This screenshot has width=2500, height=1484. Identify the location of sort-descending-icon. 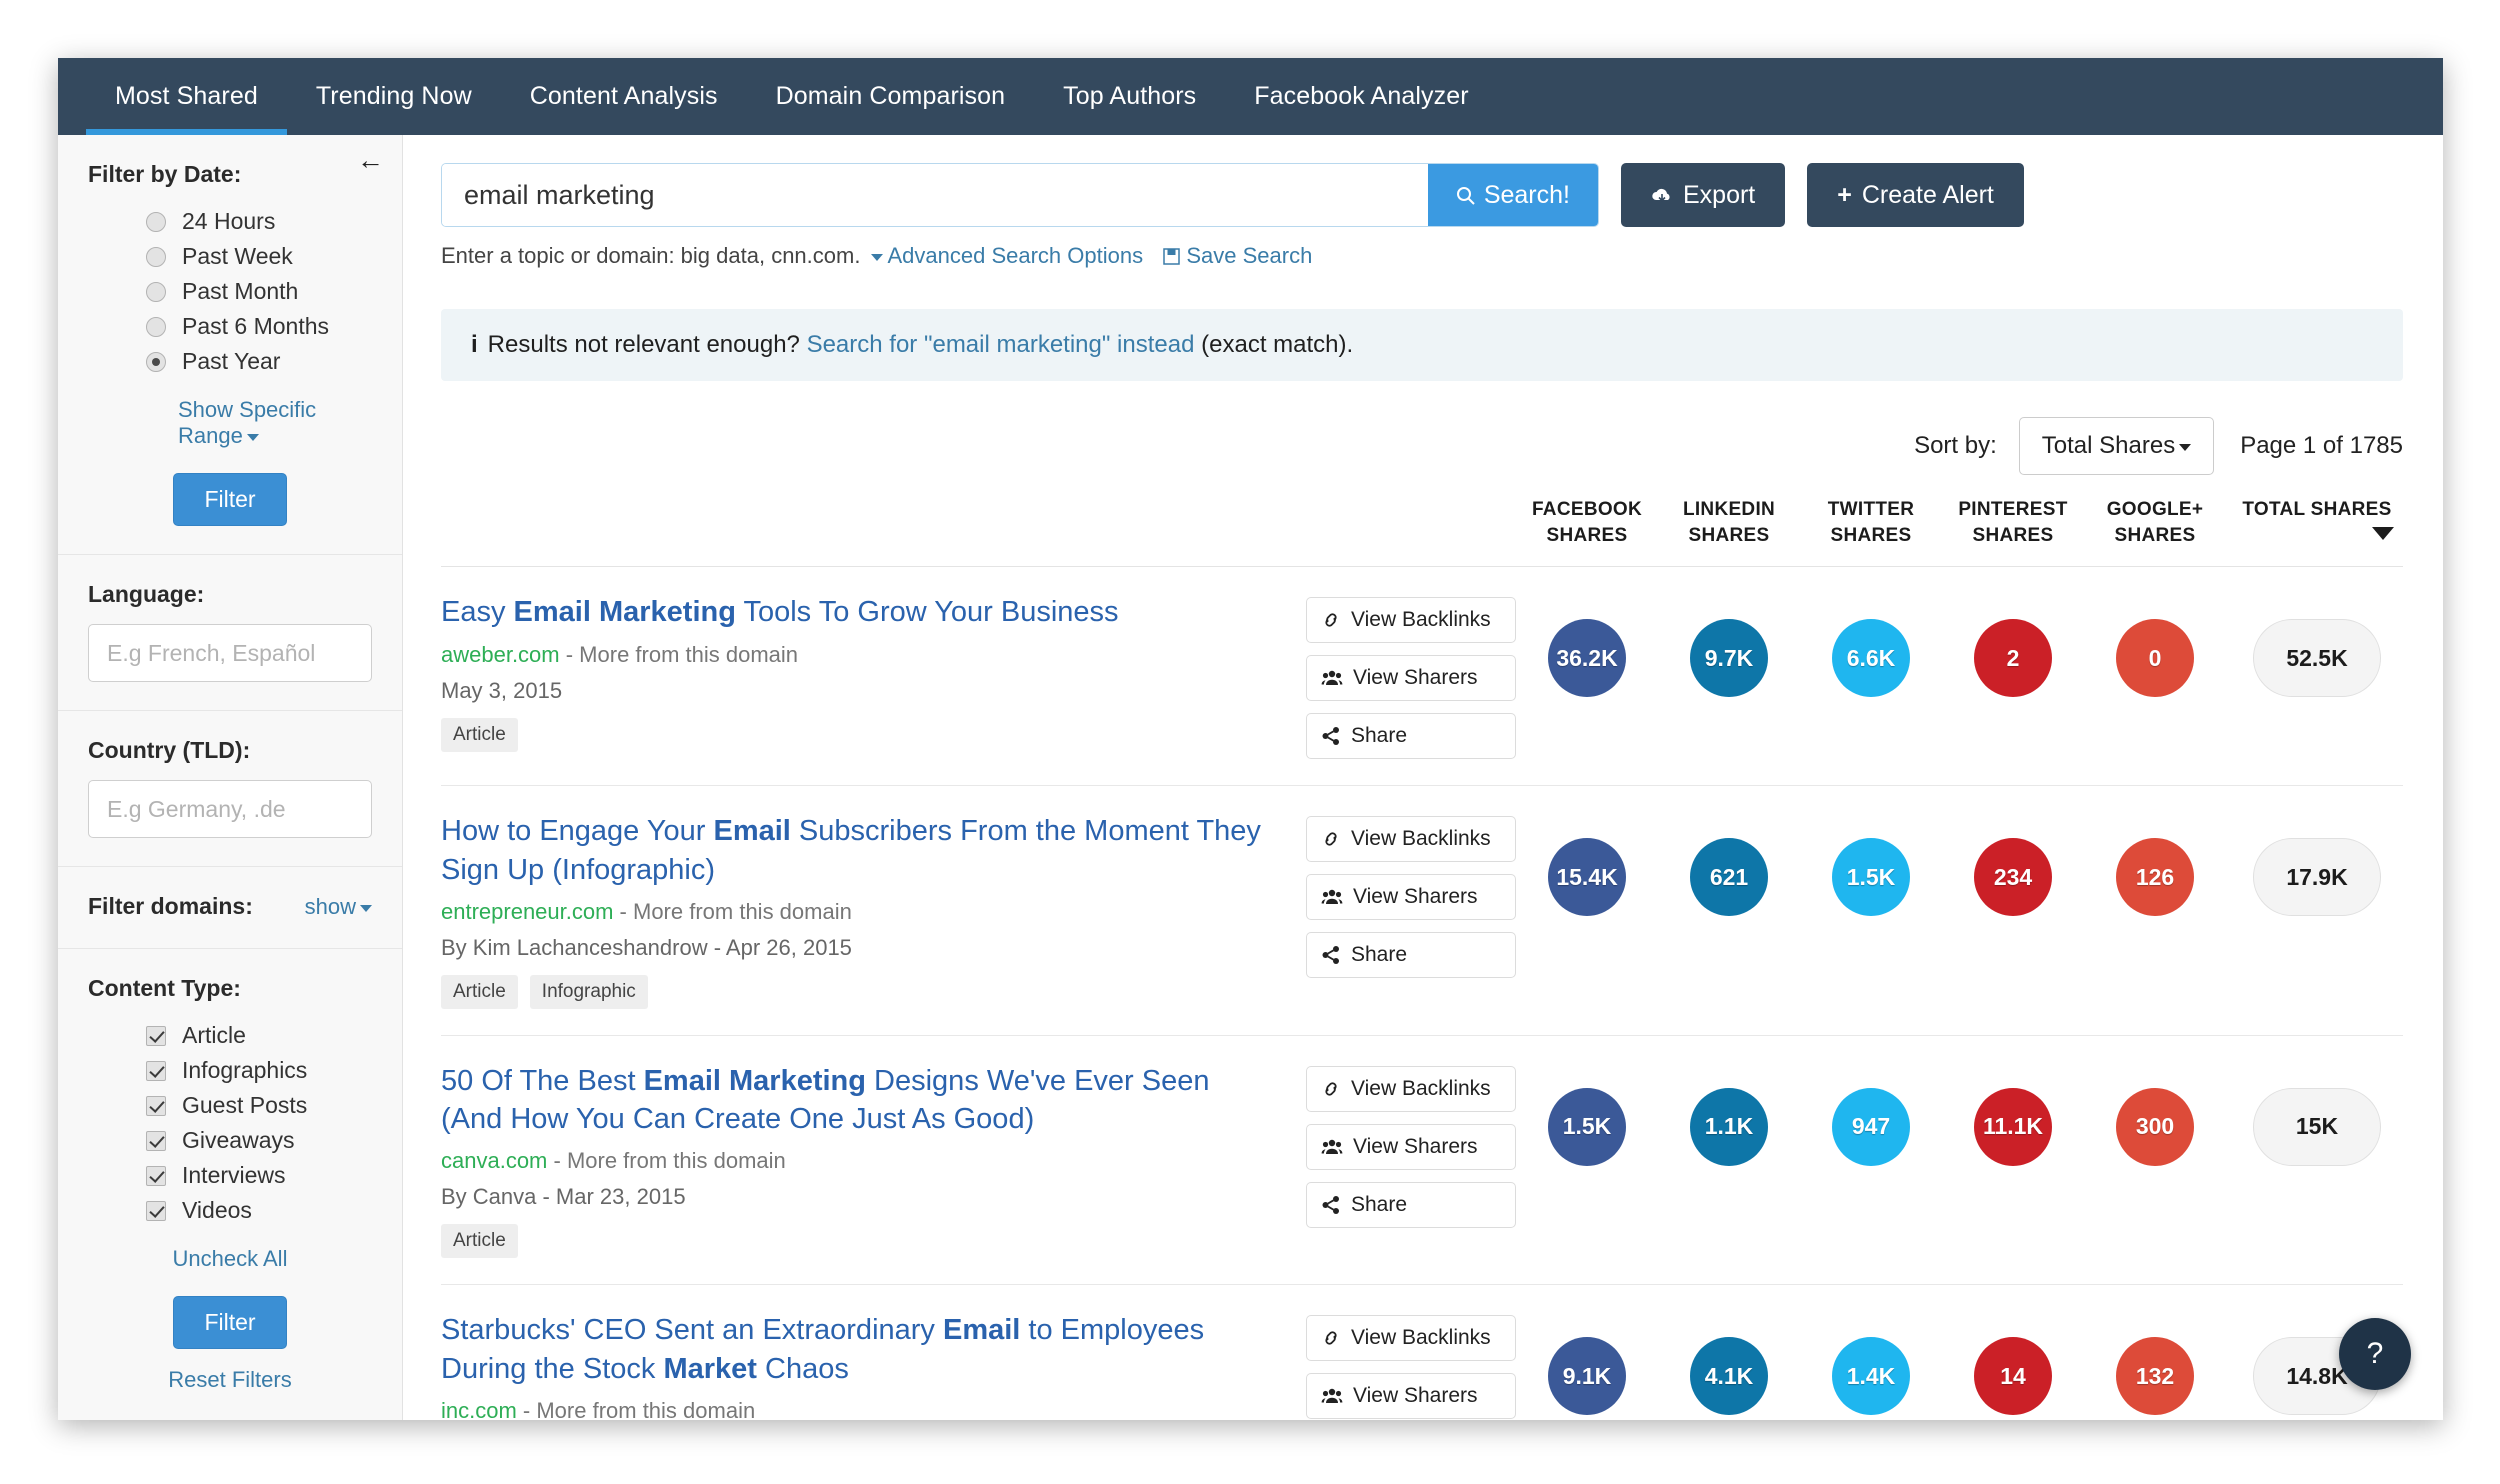
(2383, 533).